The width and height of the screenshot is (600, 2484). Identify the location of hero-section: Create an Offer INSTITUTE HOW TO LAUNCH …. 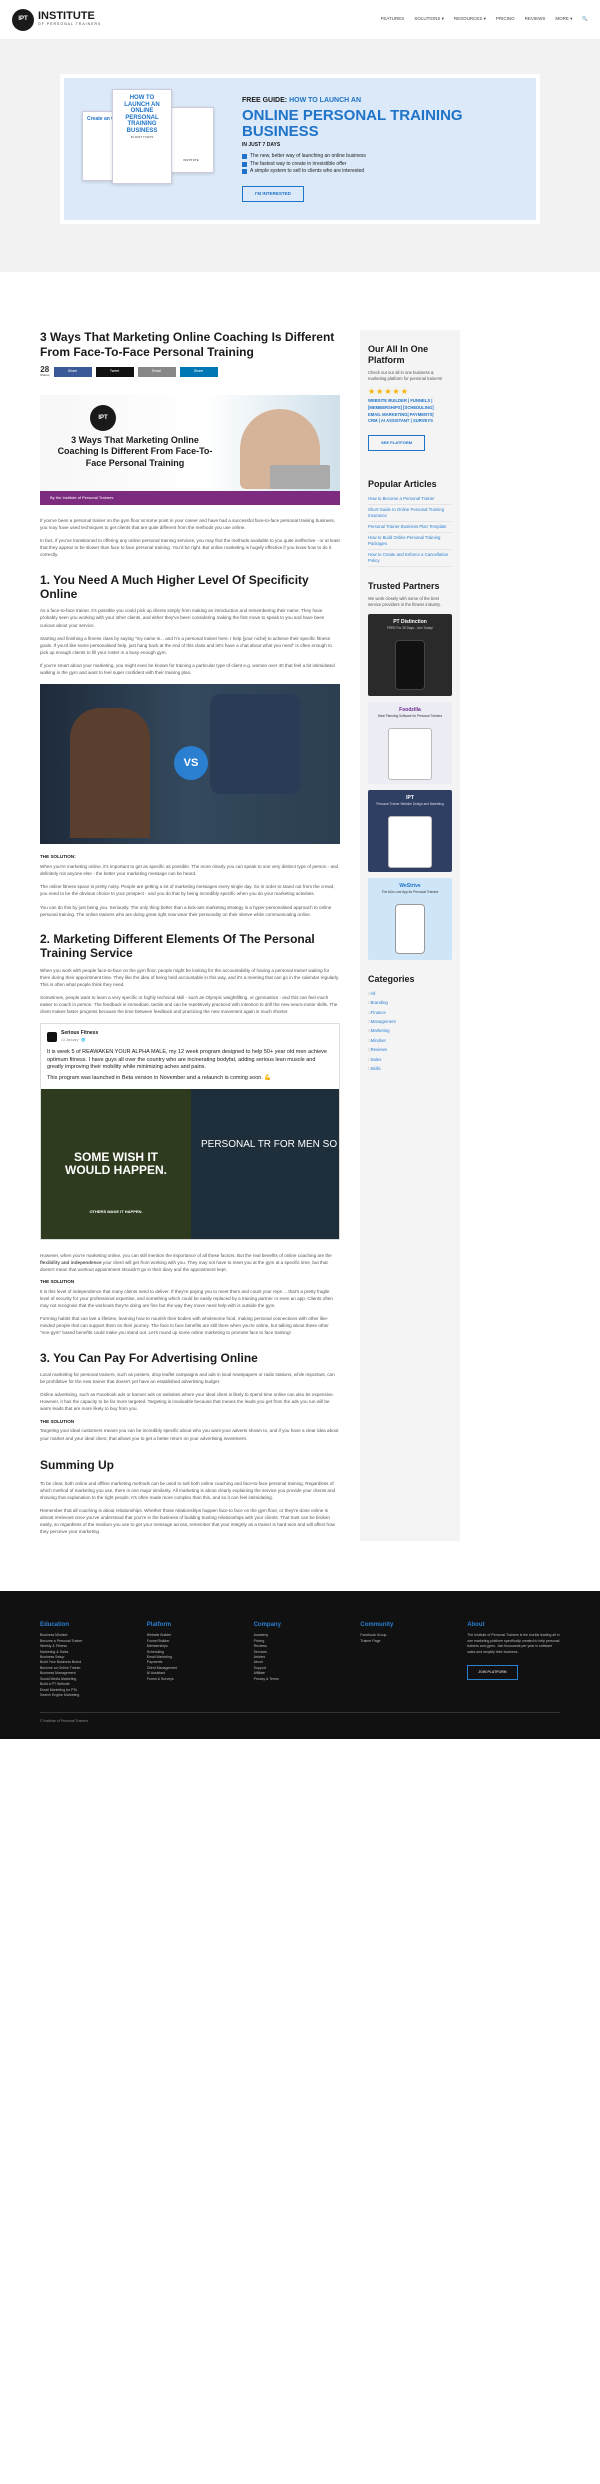
(300, 156).